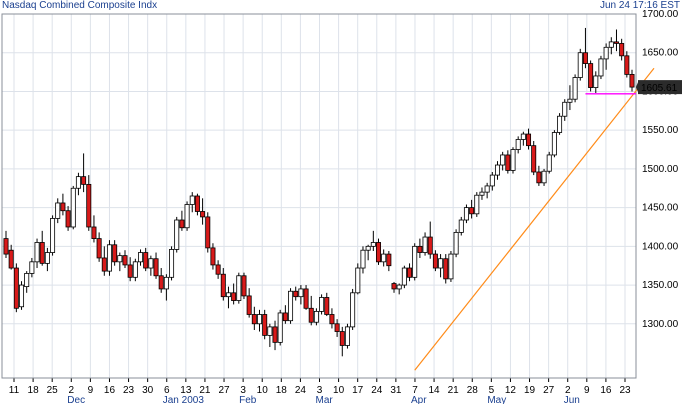 The width and height of the screenshot is (683, 404). Describe the element at coordinates (396, 390) in the screenshot. I see `x-tick-label: 31` at that location.